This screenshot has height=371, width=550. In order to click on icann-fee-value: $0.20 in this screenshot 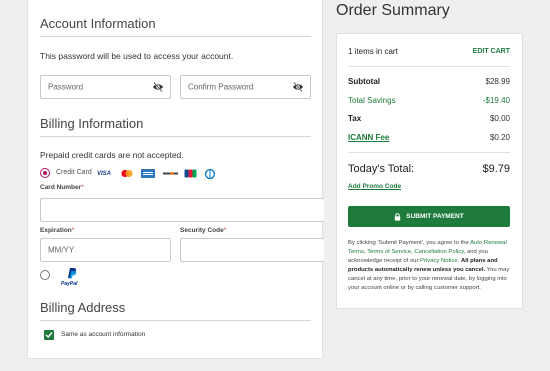, I will do `click(499, 137)`.